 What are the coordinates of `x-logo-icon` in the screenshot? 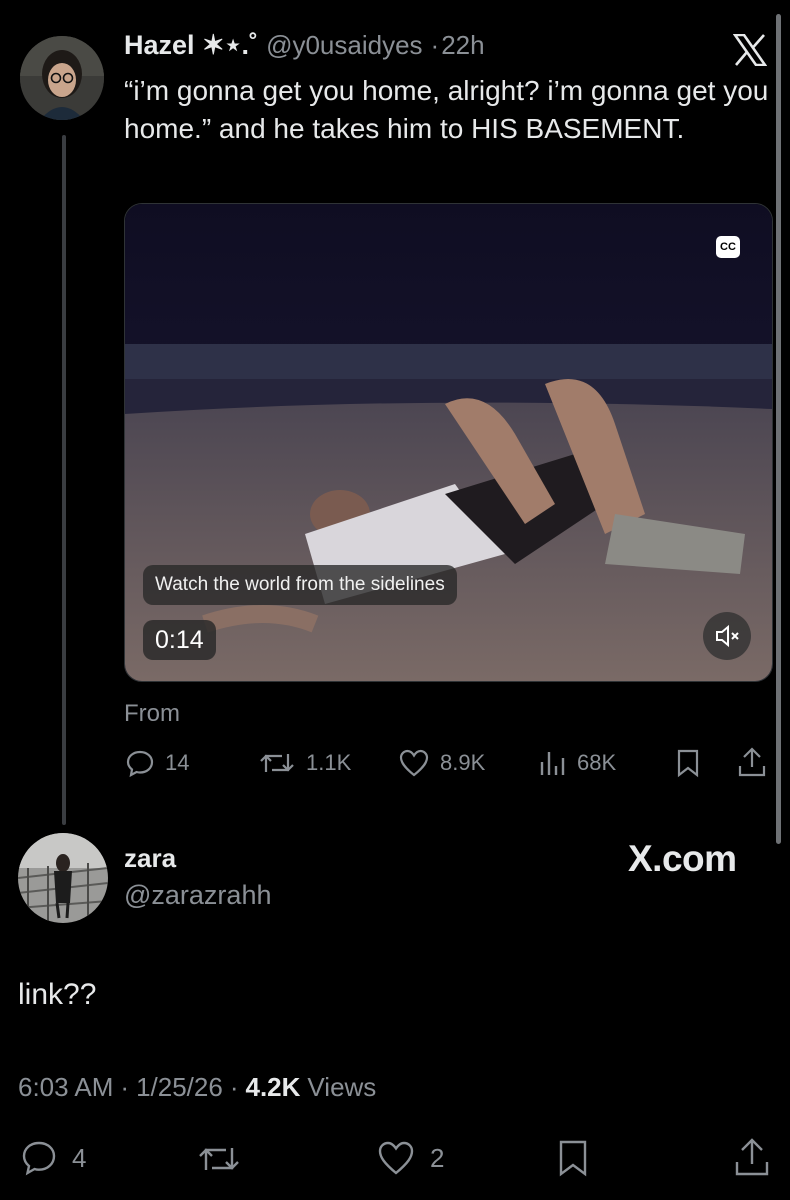 It's located at (750, 50).